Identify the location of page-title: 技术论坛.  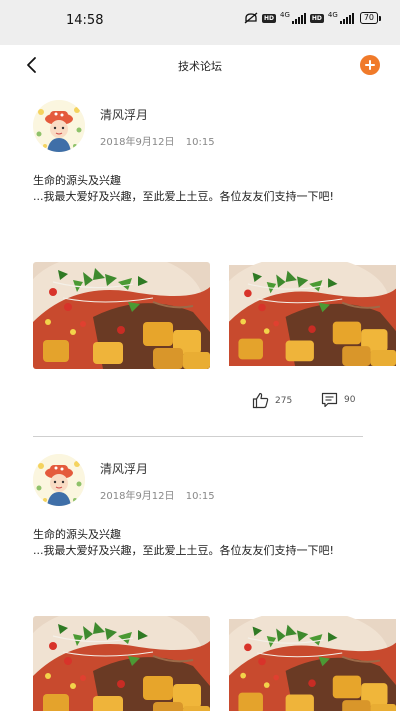
(200, 66).